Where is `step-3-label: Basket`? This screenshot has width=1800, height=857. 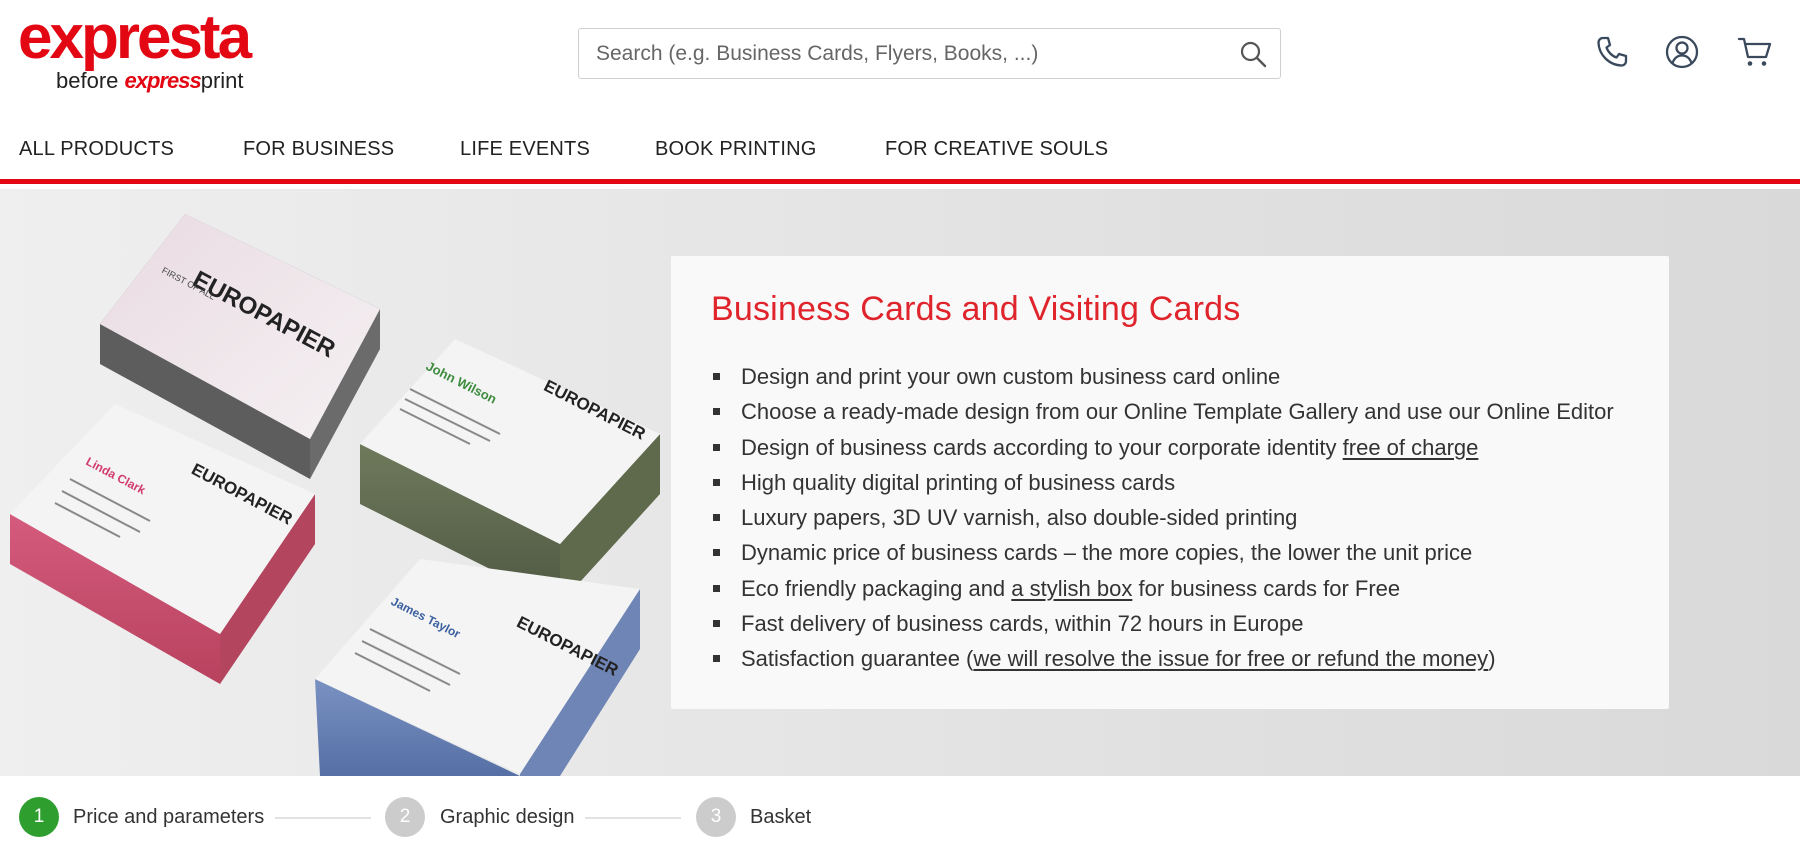 step-3-label: Basket is located at coordinates (780, 817).